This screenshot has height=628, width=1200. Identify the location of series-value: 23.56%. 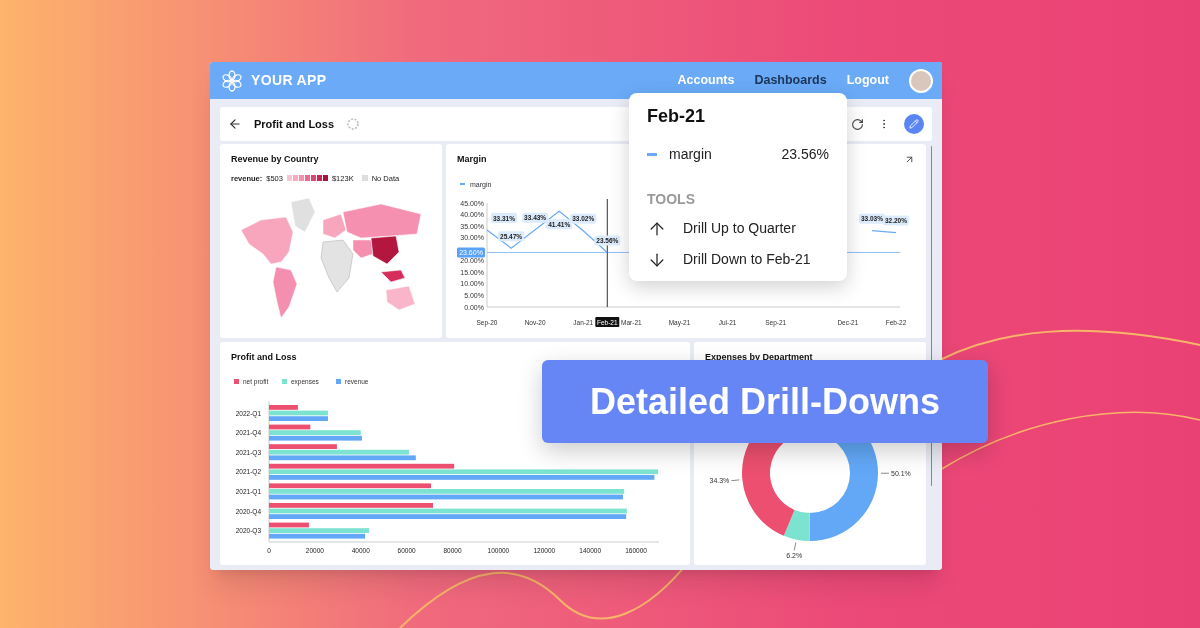
(805, 154).